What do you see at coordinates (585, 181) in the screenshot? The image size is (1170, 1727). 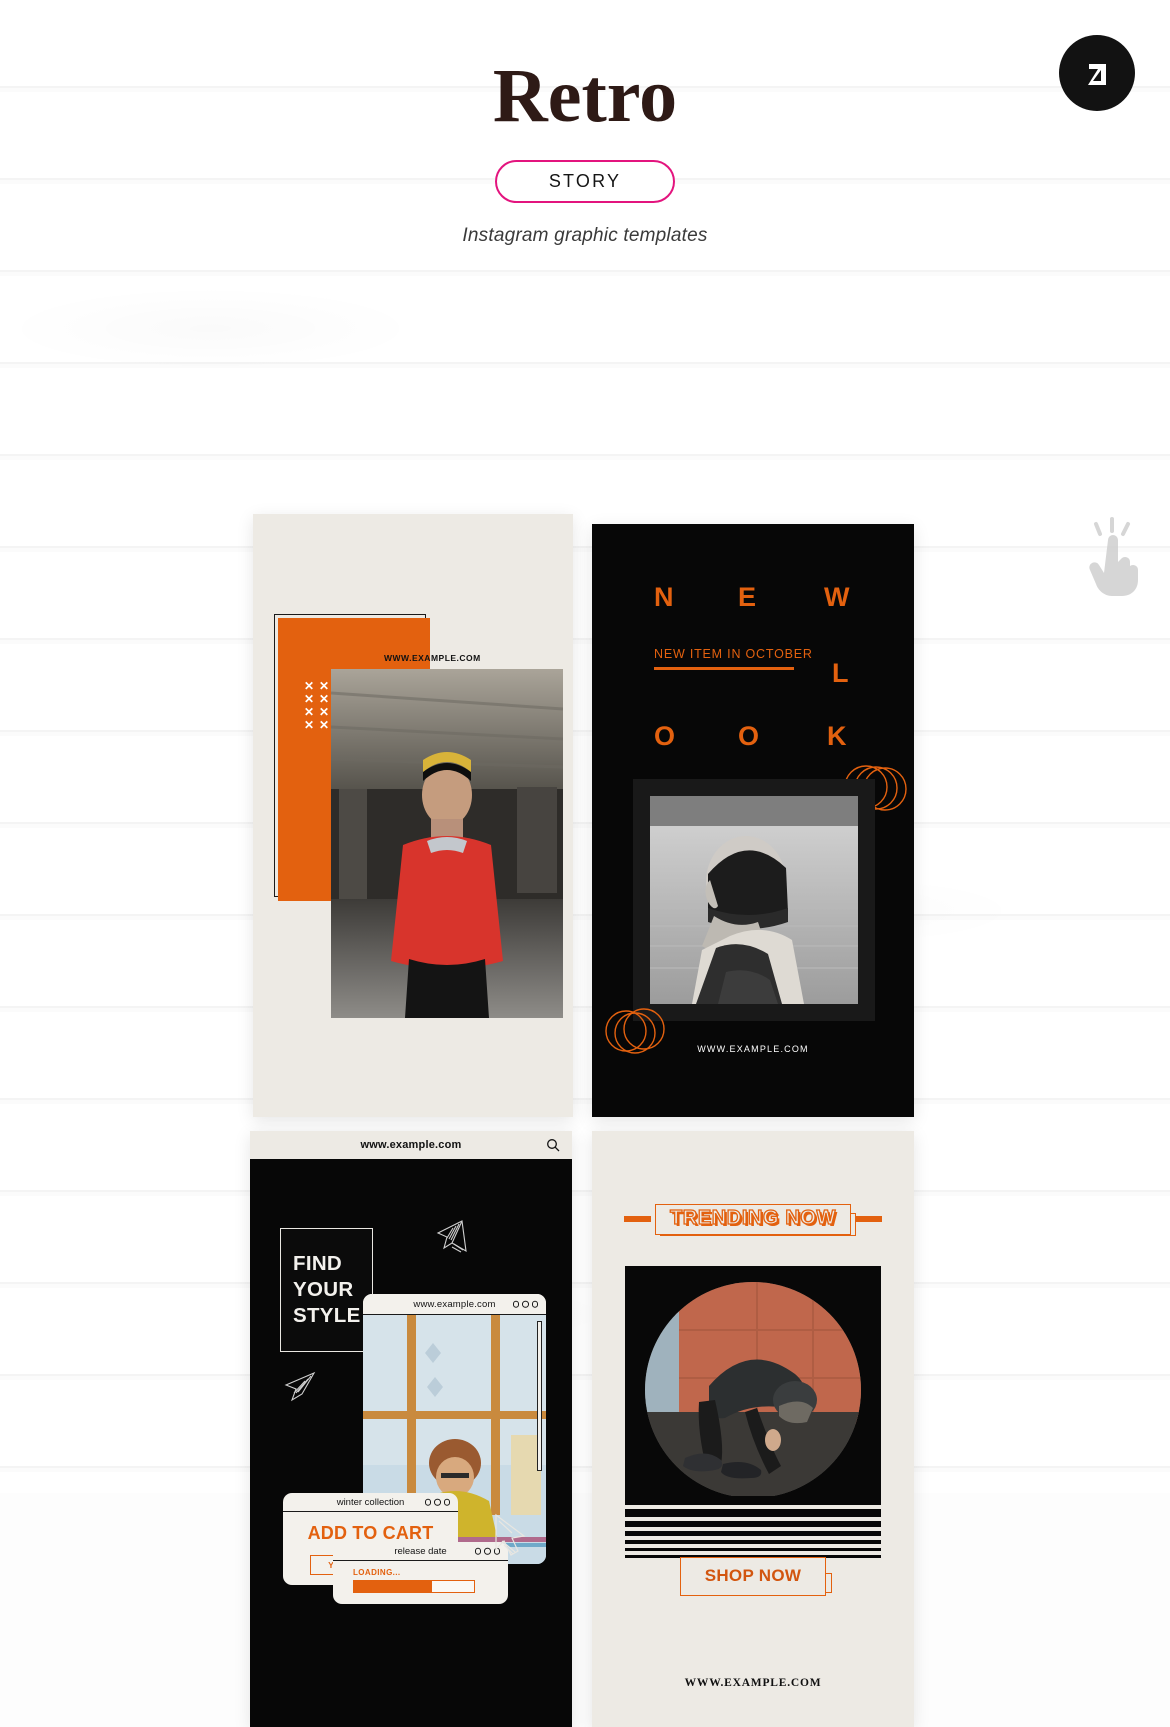 I see `story-pill-badge: STORY` at bounding box center [585, 181].